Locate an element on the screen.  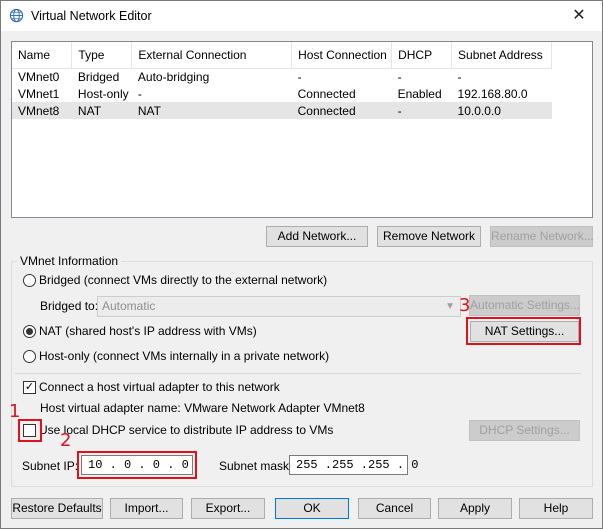
column-header-subnet-address: Subnet Address is located at coordinates (501, 55).